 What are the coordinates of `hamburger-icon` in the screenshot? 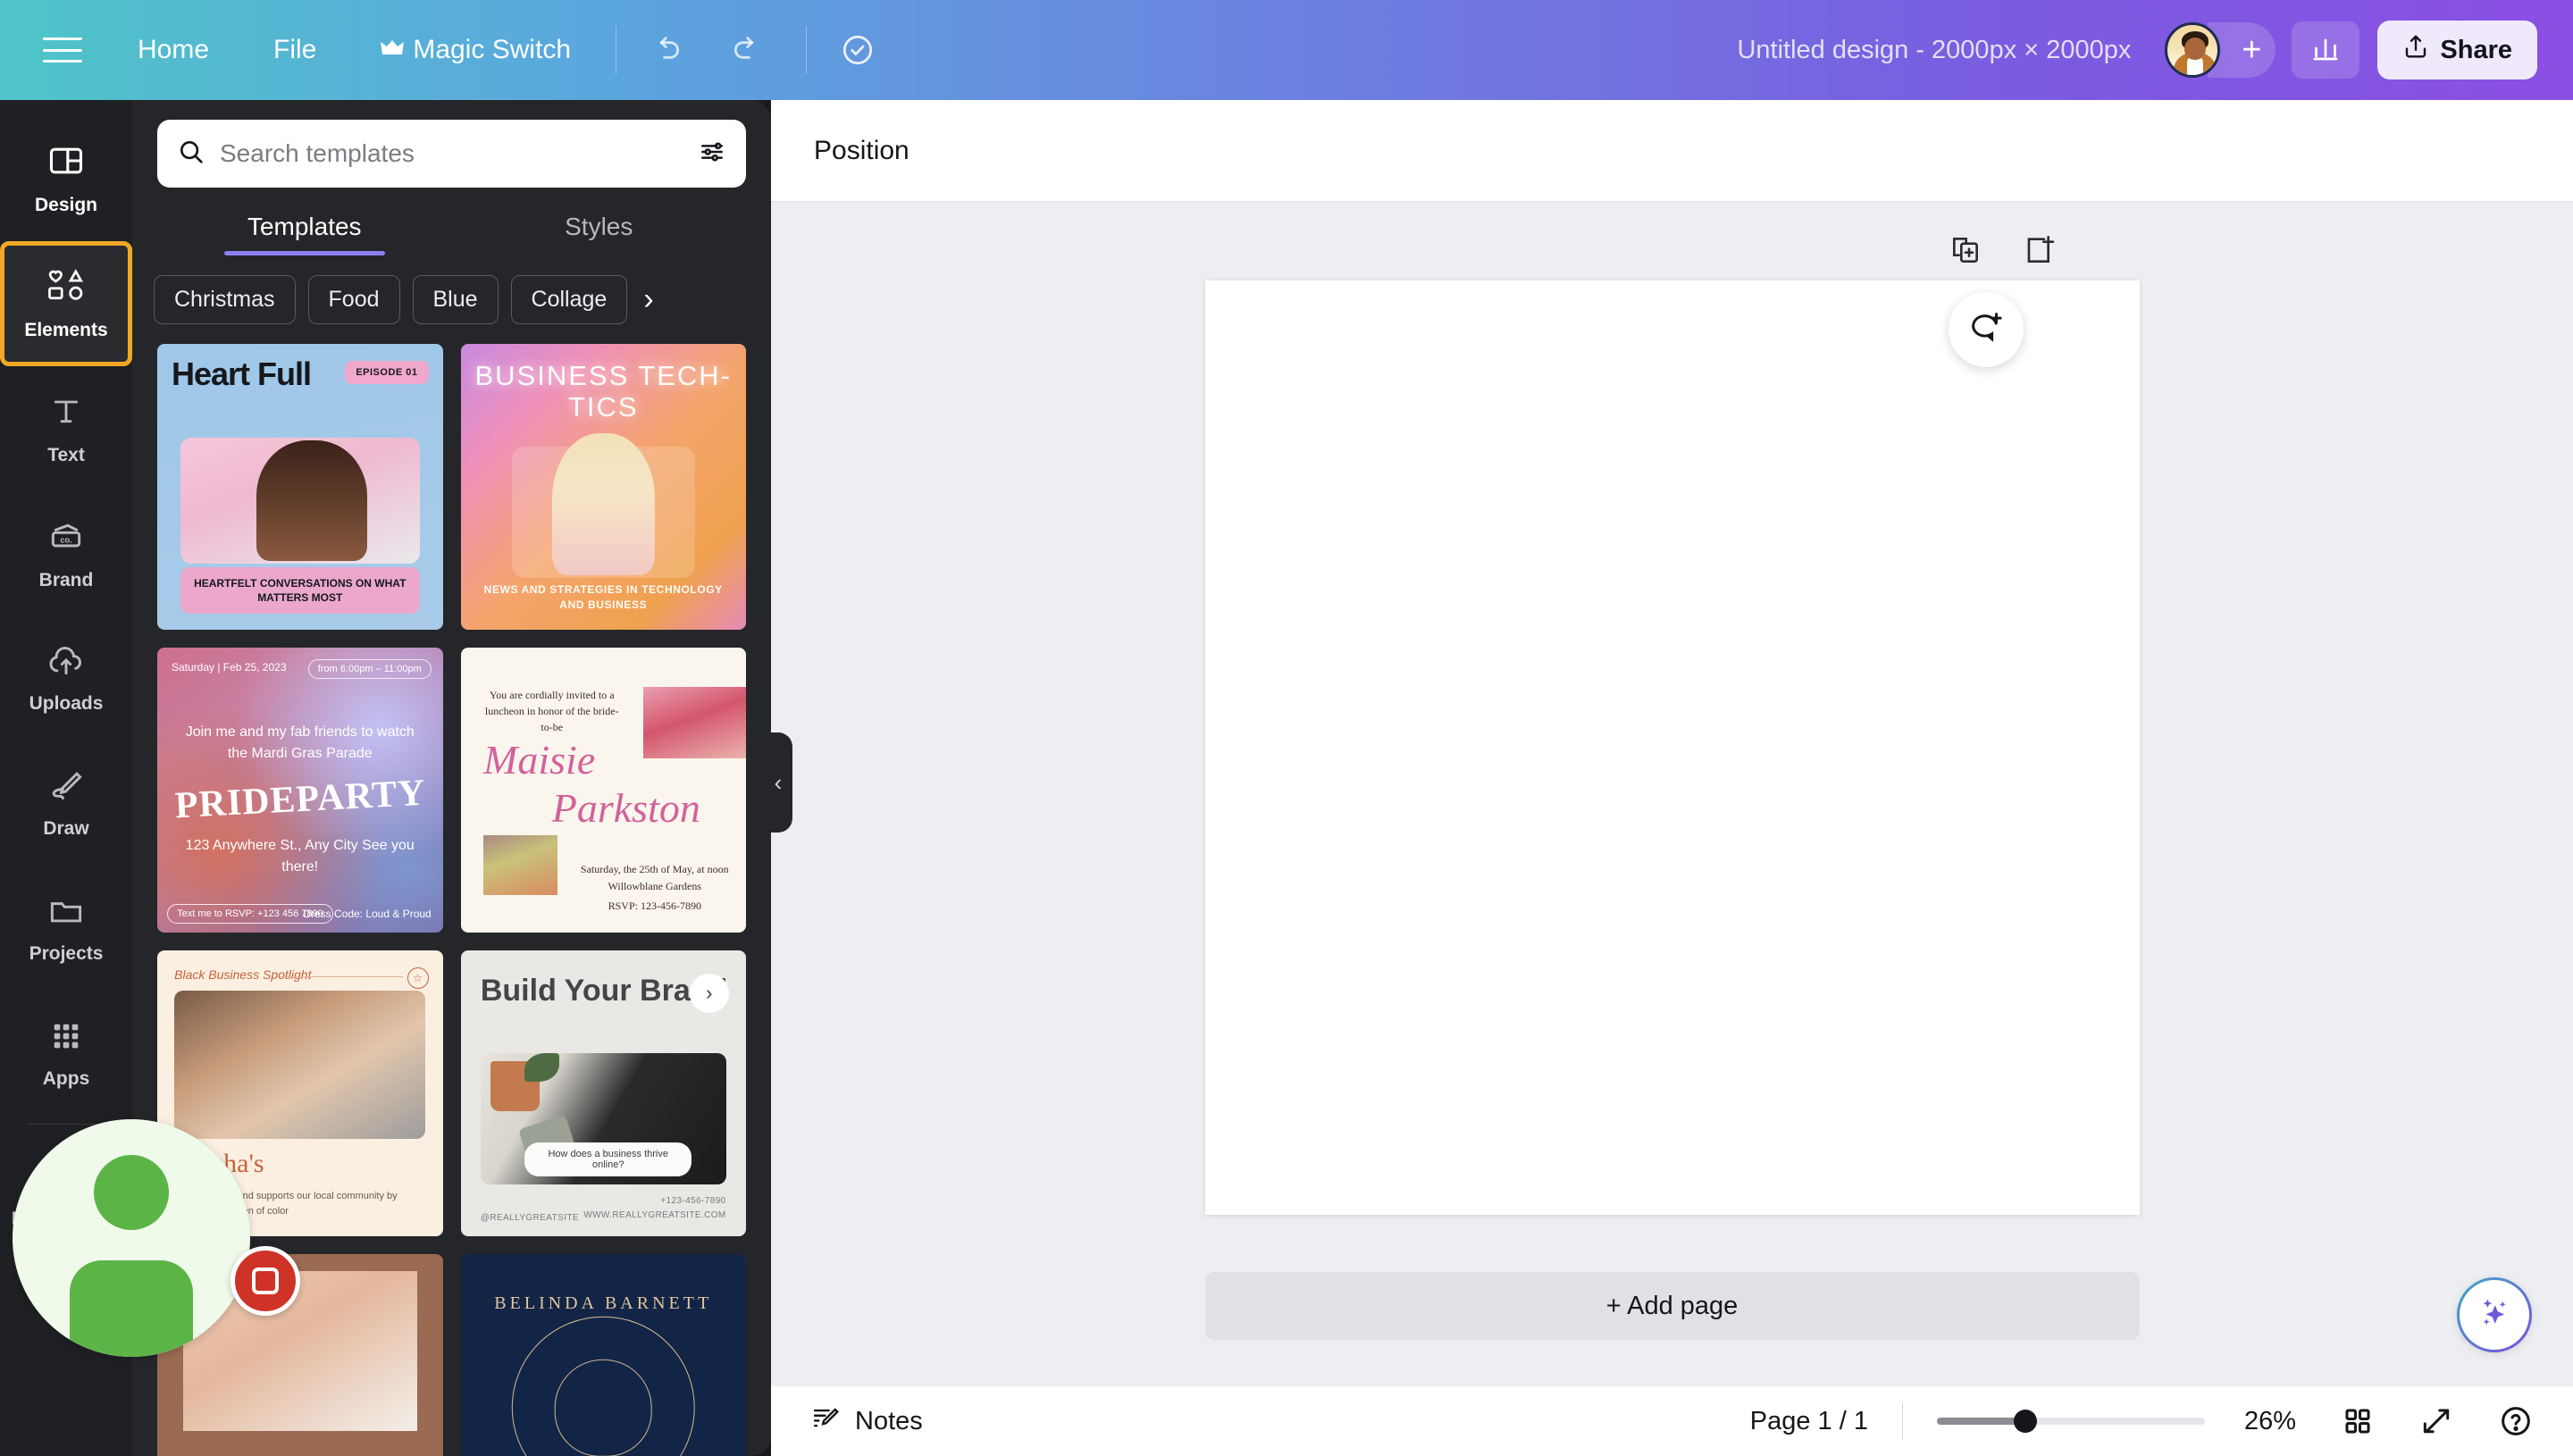 It's located at (63, 50).